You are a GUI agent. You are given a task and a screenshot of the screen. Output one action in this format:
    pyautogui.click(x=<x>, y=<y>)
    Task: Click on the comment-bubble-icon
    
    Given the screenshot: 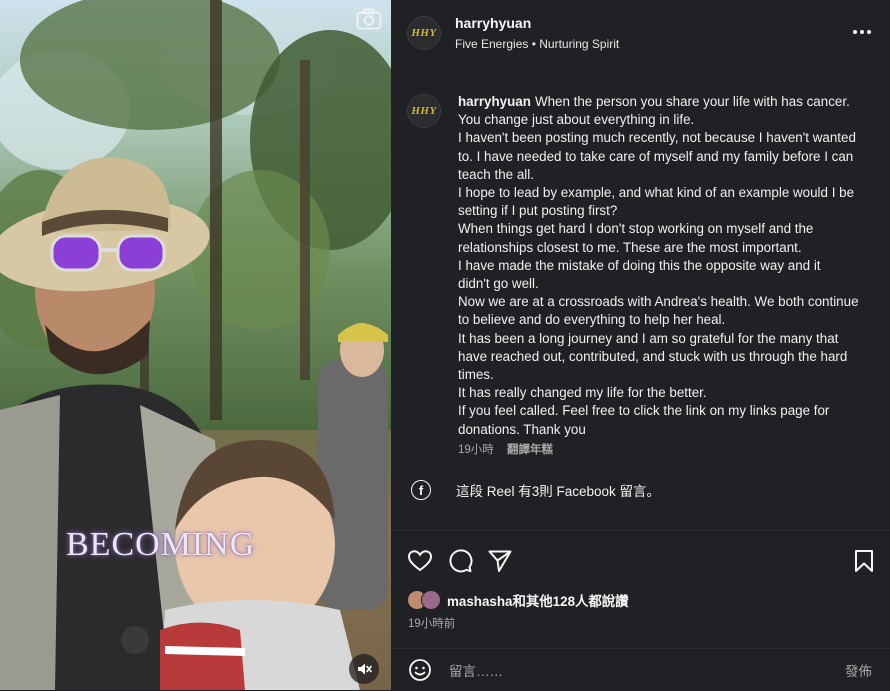 What is the action you would take?
    pyautogui.click(x=461, y=561)
    